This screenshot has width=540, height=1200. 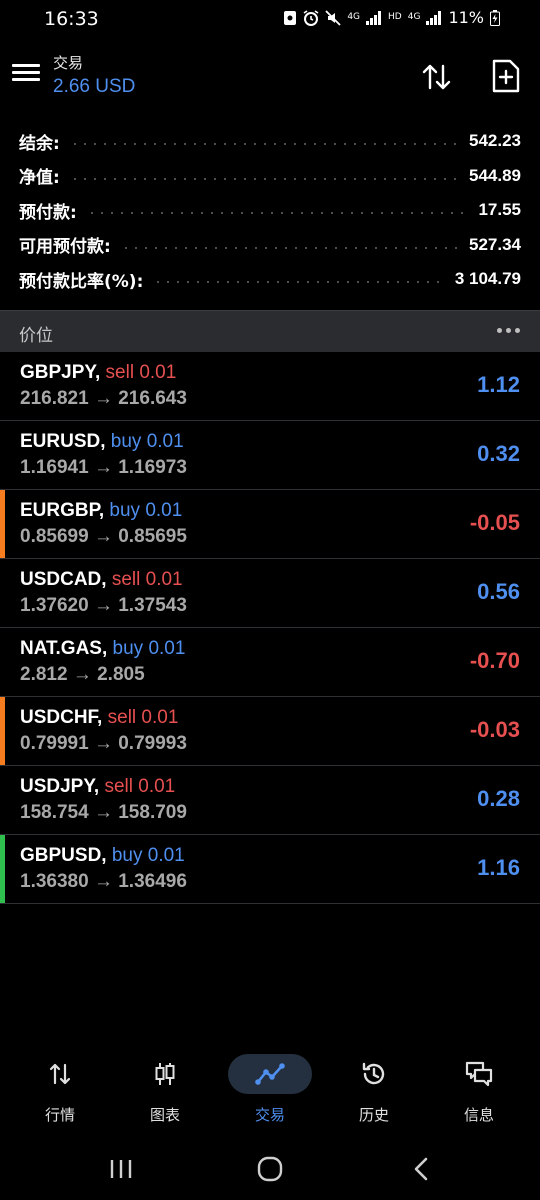 What do you see at coordinates (36, 336) in the screenshot?
I see `section-title: 价位` at bounding box center [36, 336].